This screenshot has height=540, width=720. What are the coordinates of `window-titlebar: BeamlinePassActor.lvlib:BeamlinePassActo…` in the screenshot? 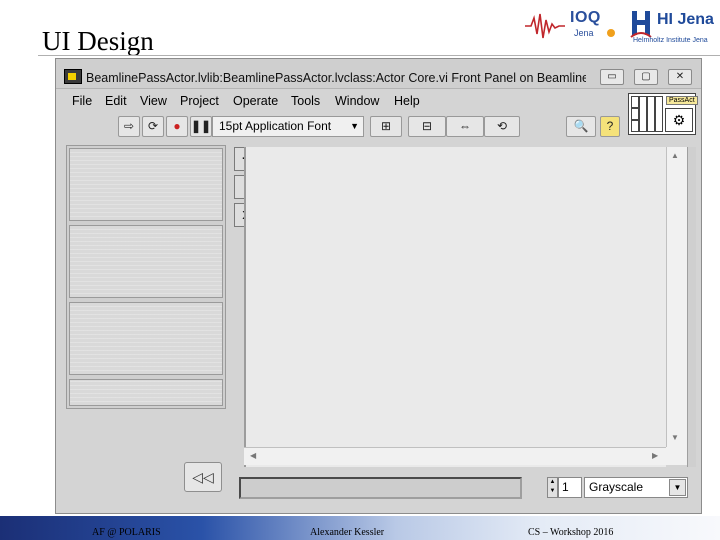 It's located at (378, 74).